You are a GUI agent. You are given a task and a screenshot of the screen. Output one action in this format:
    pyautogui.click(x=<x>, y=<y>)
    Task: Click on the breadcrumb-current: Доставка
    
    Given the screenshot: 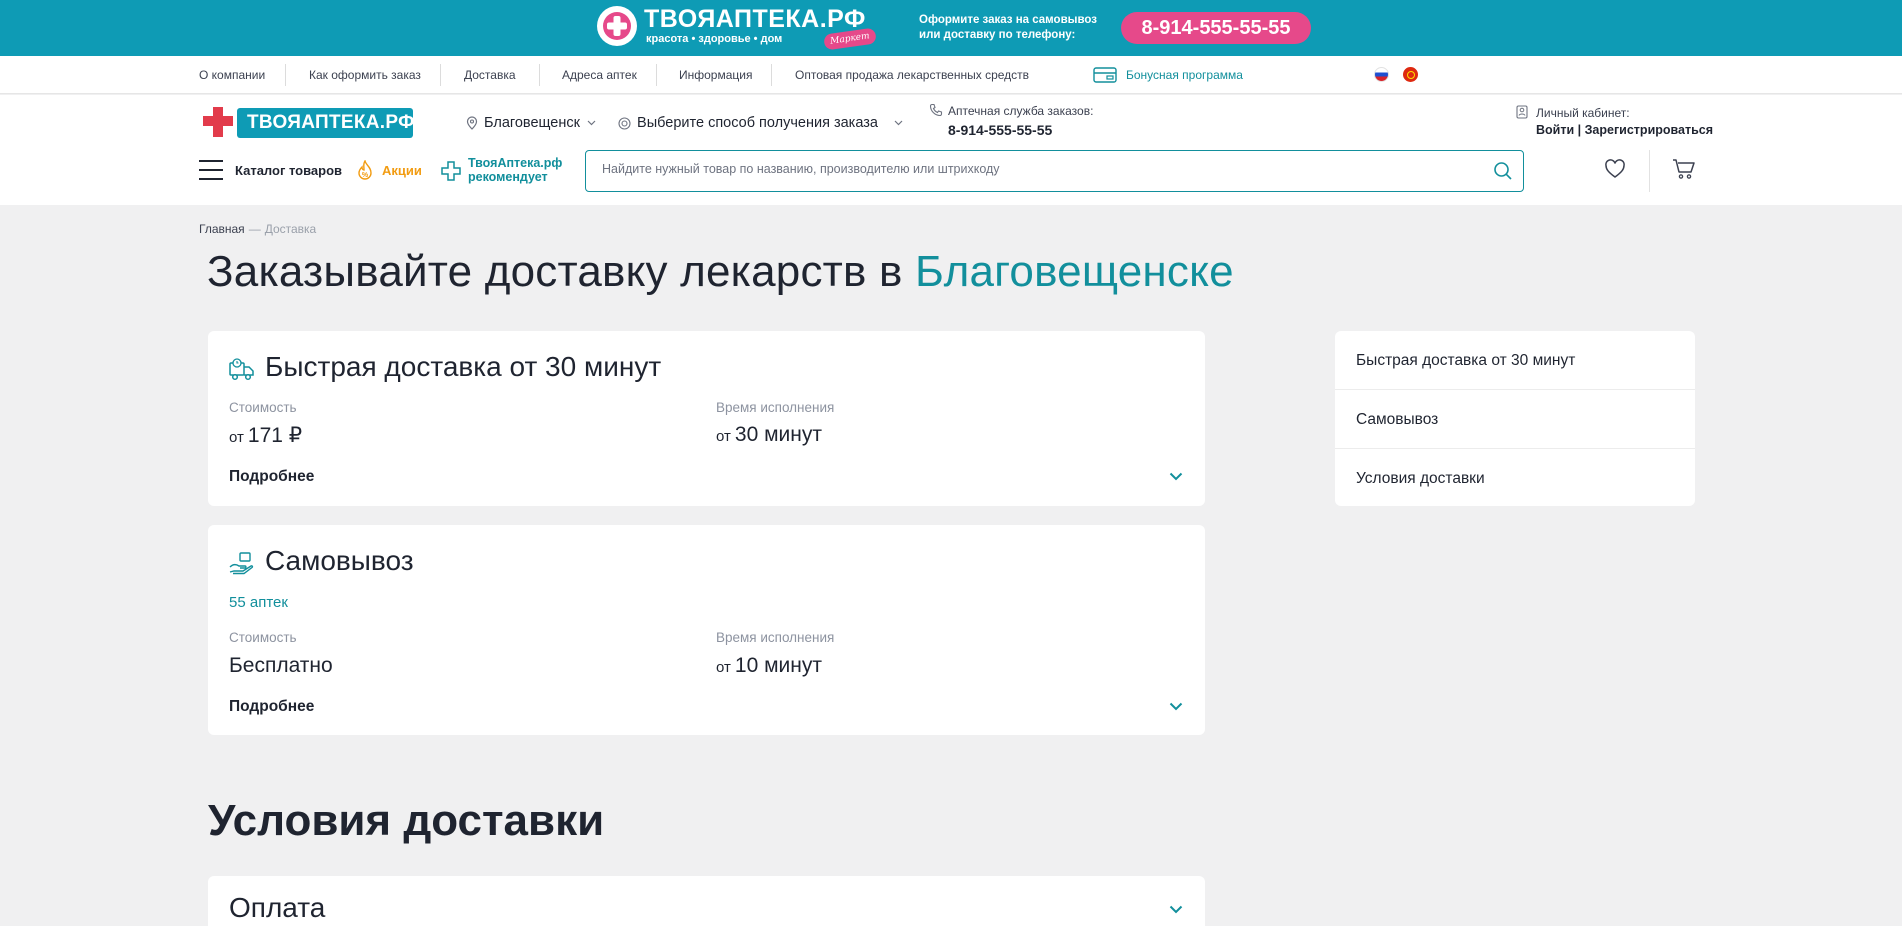 What is the action you would take?
    pyautogui.click(x=290, y=229)
    